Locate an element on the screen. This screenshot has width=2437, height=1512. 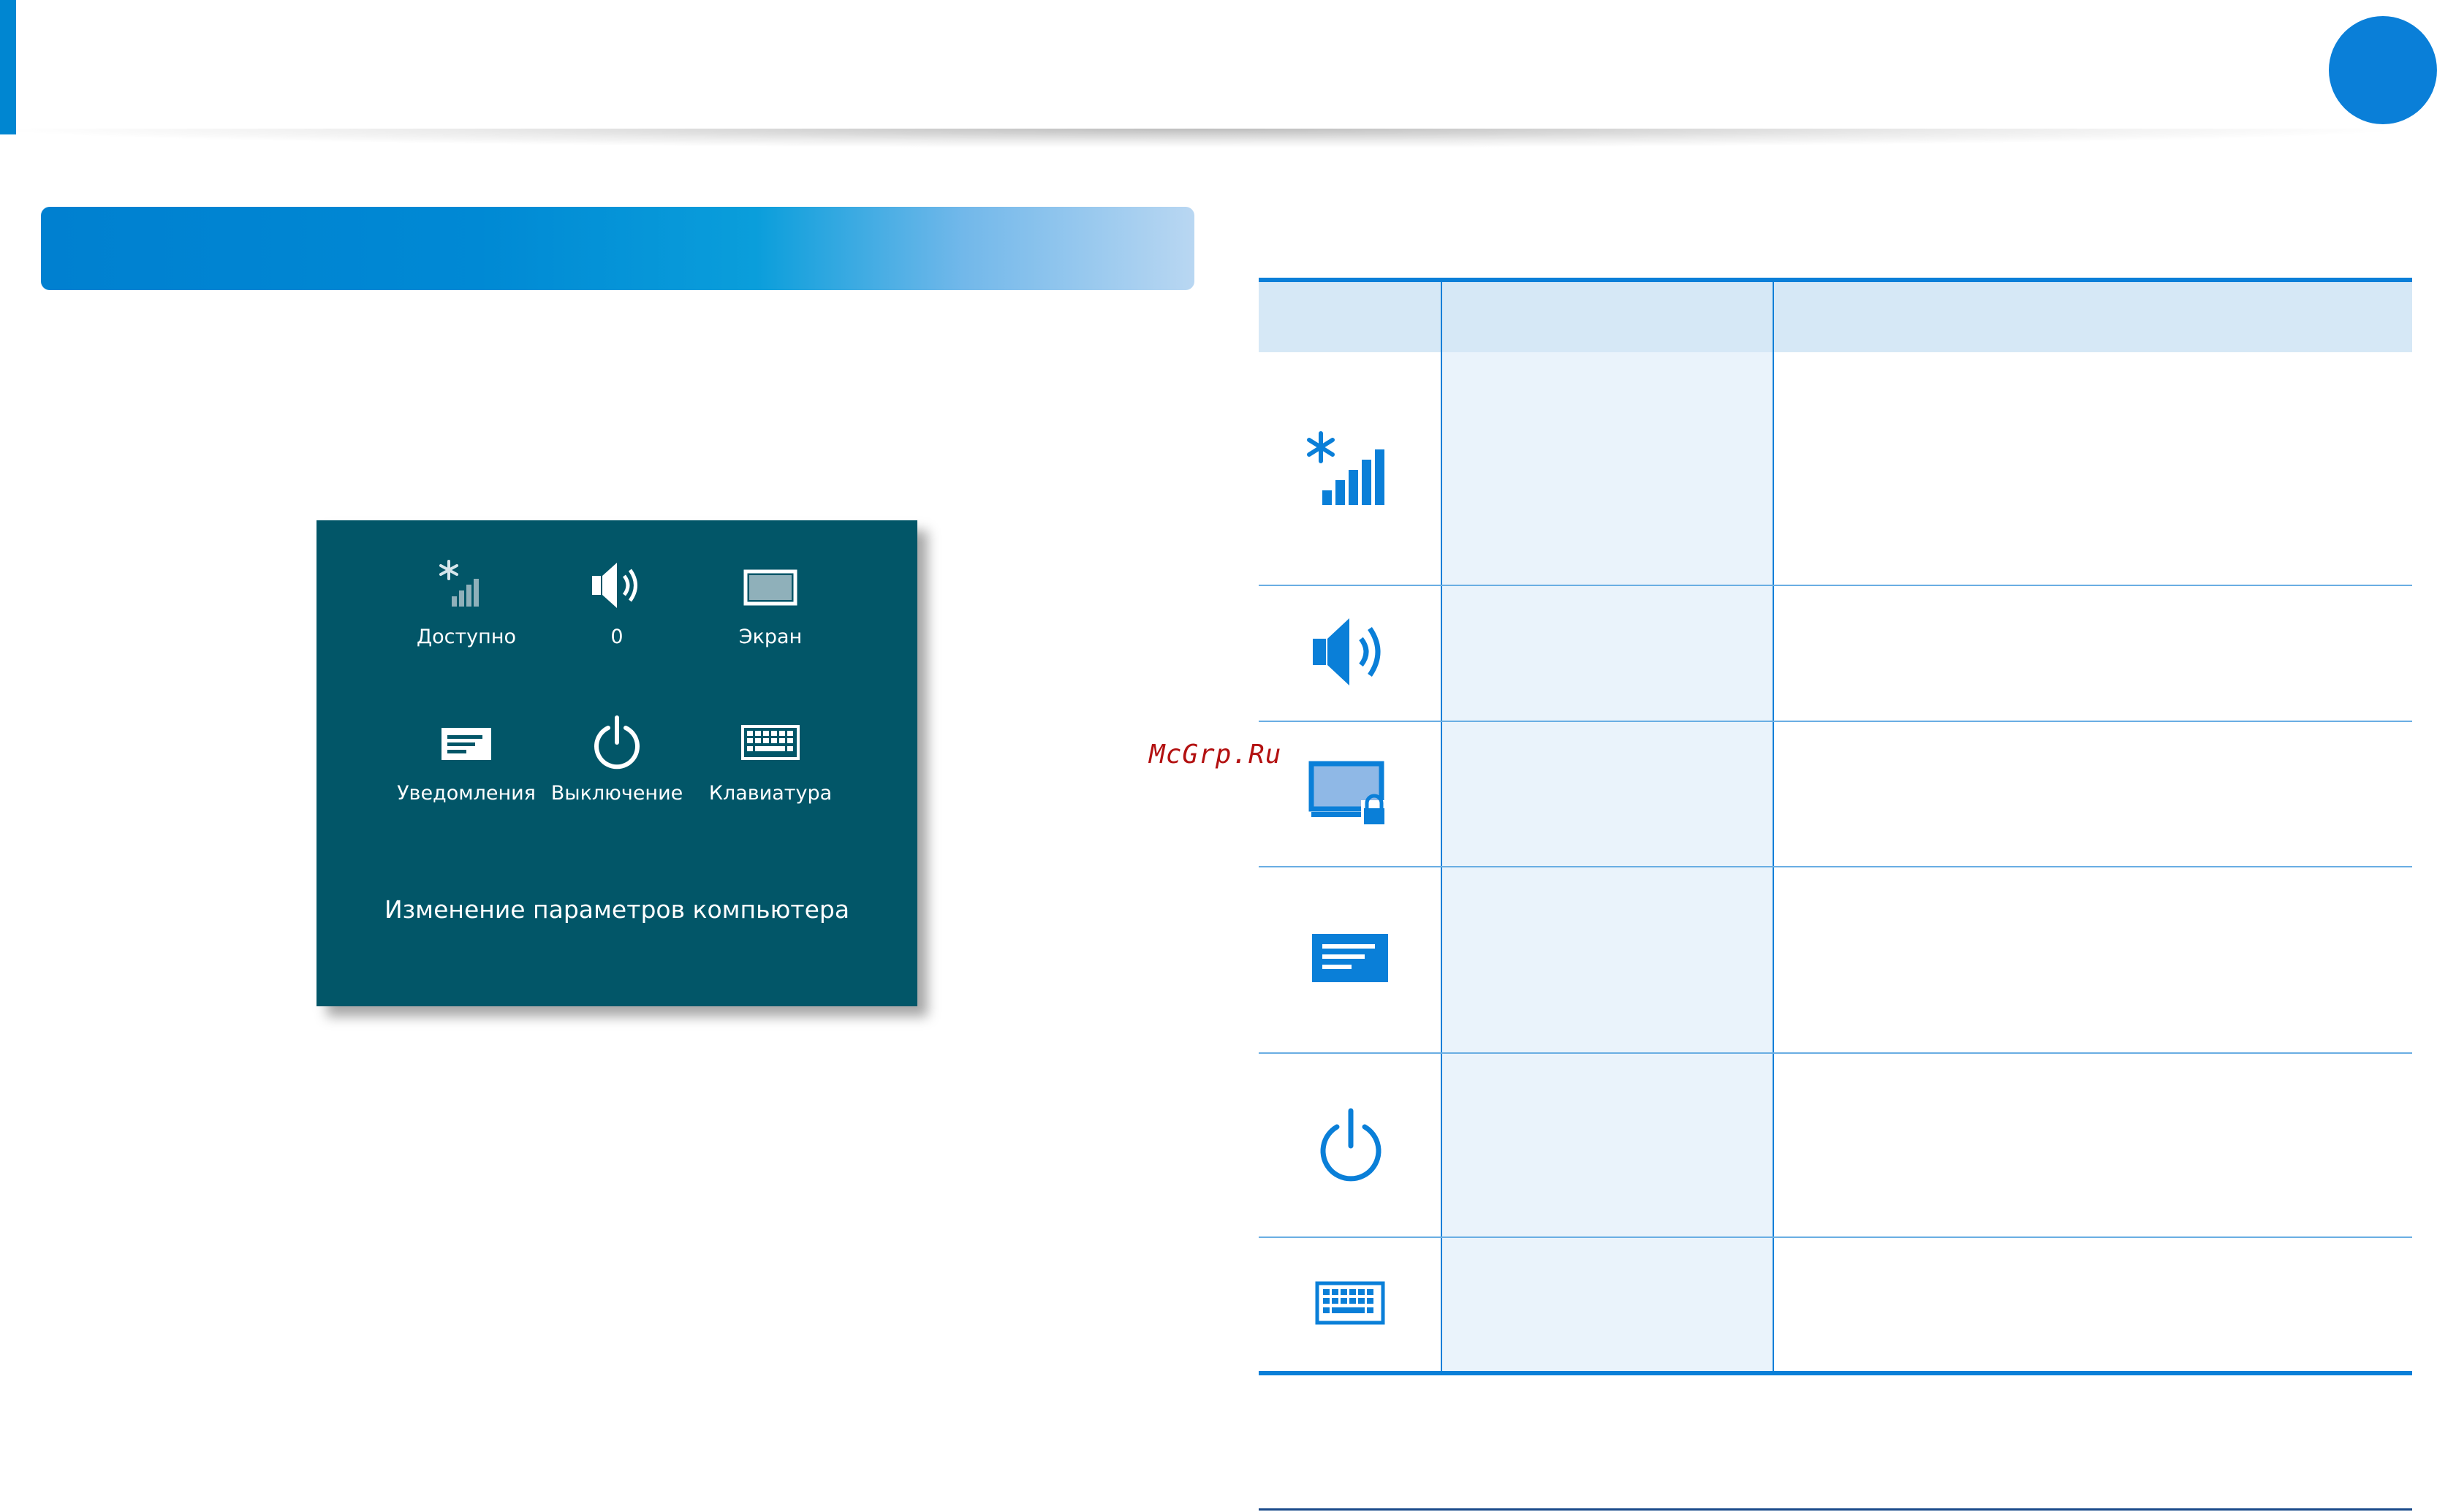
keyboard-label: Клавиатура is located at coordinates (770, 793).